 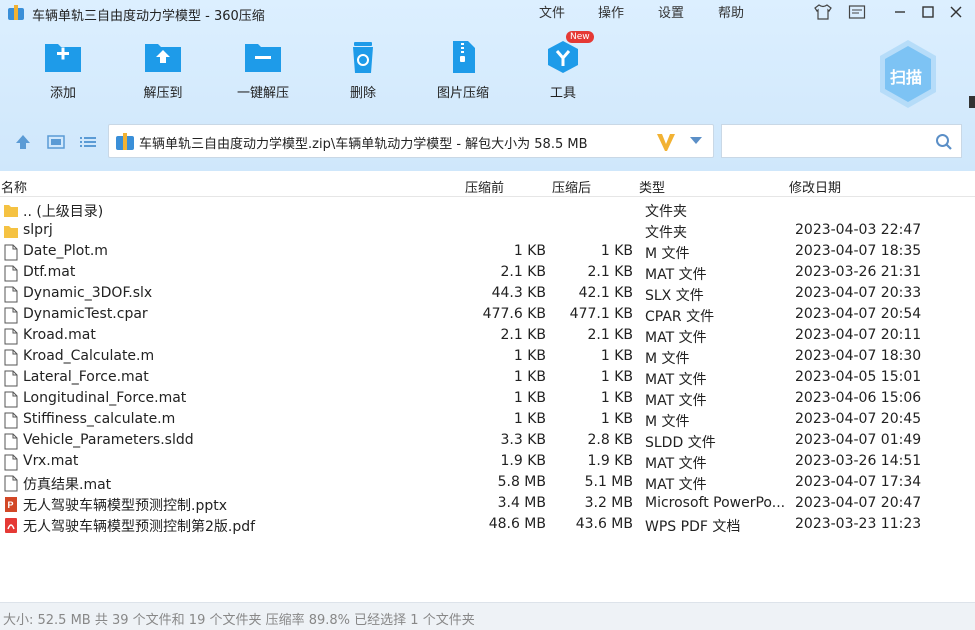 I want to click on size-after: 2.8 KB, so click(x=610, y=440).